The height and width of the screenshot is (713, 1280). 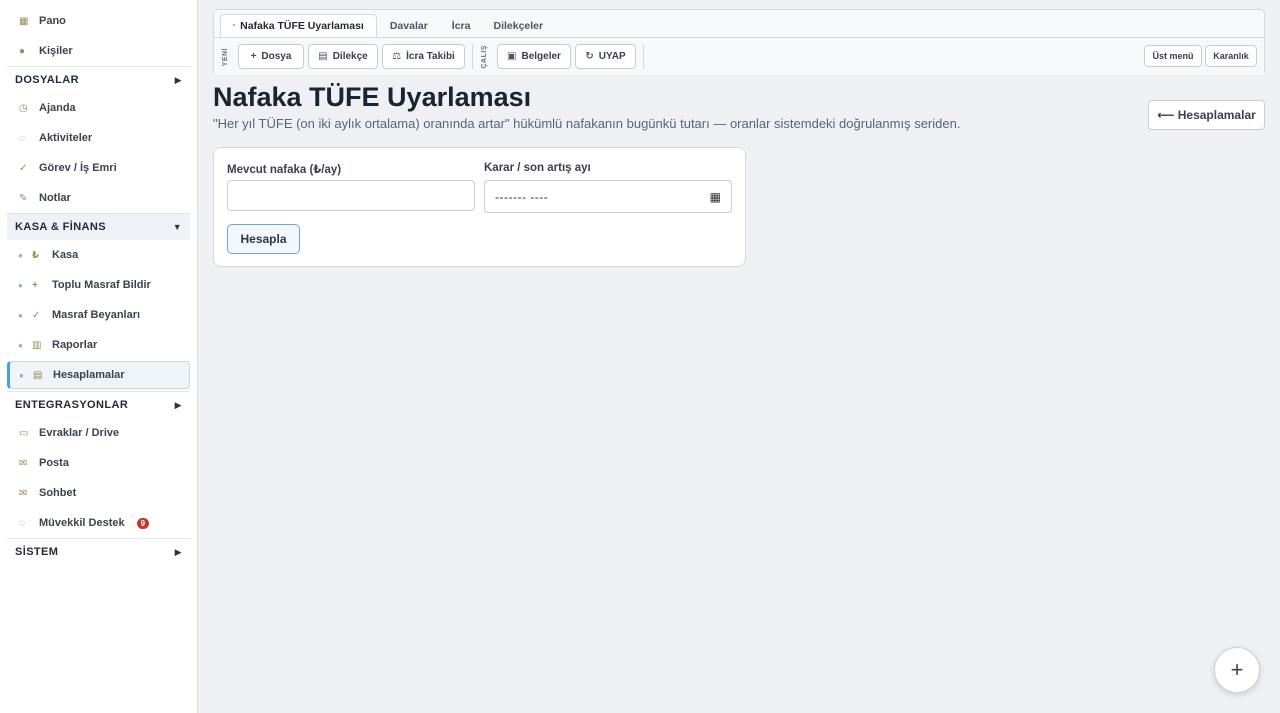 What do you see at coordinates (24, 433) in the screenshot?
I see `folder-icon: ▭` at bounding box center [24, 433].